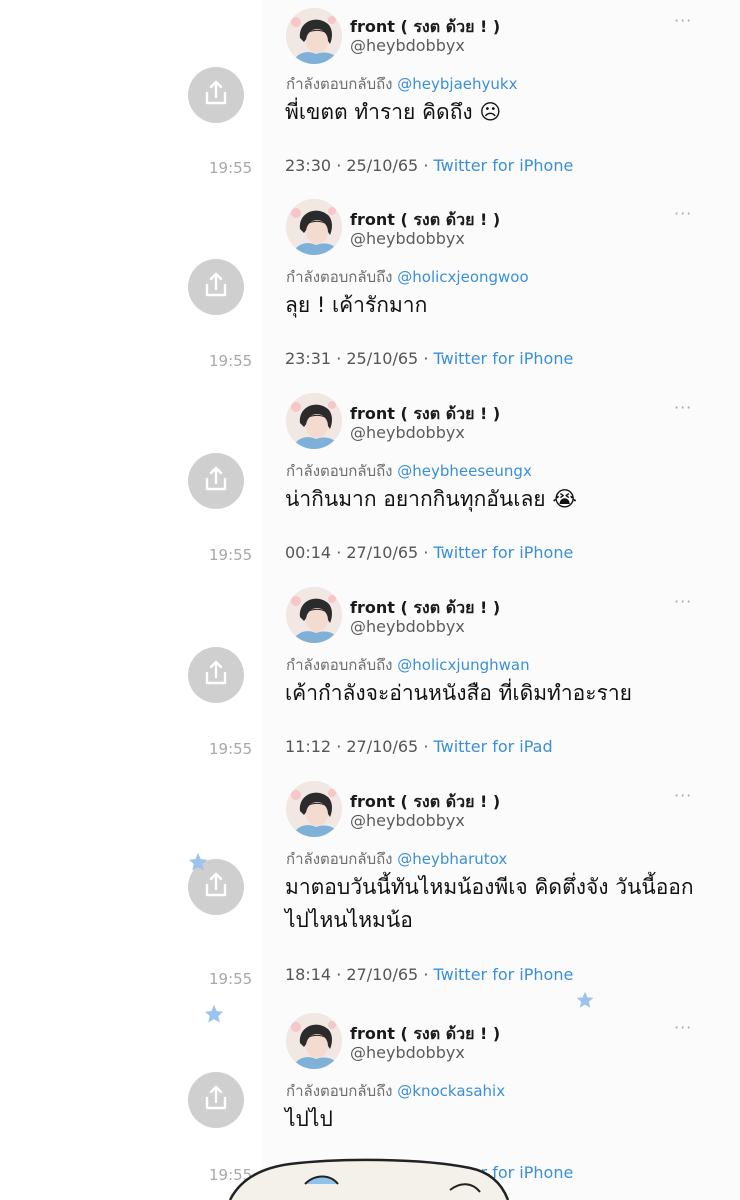 The height and width of the screenshot is (1200, 740). I want to click on reply-context: กำลังตอบกลับถึง @heybjaehyukx, so click(401, 84).